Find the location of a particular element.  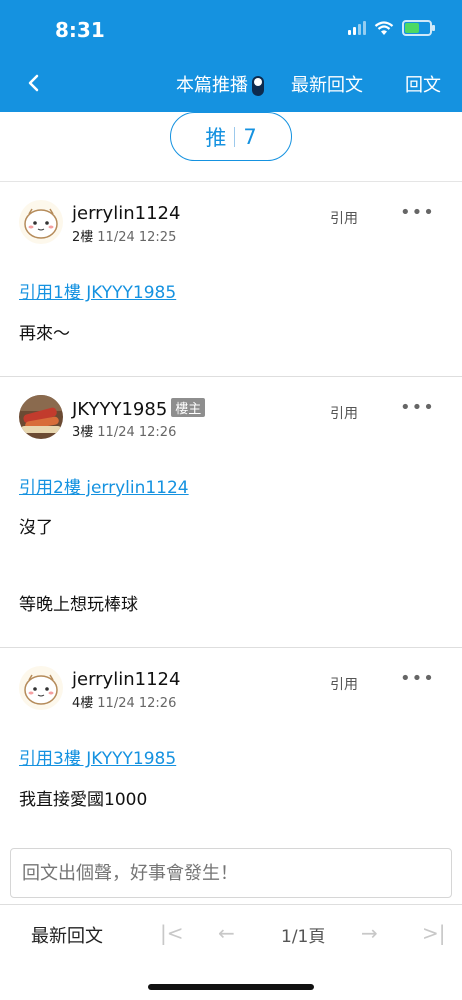

post-meta: 2樓 11/24 12:25 is located at coordinates (124, 235).